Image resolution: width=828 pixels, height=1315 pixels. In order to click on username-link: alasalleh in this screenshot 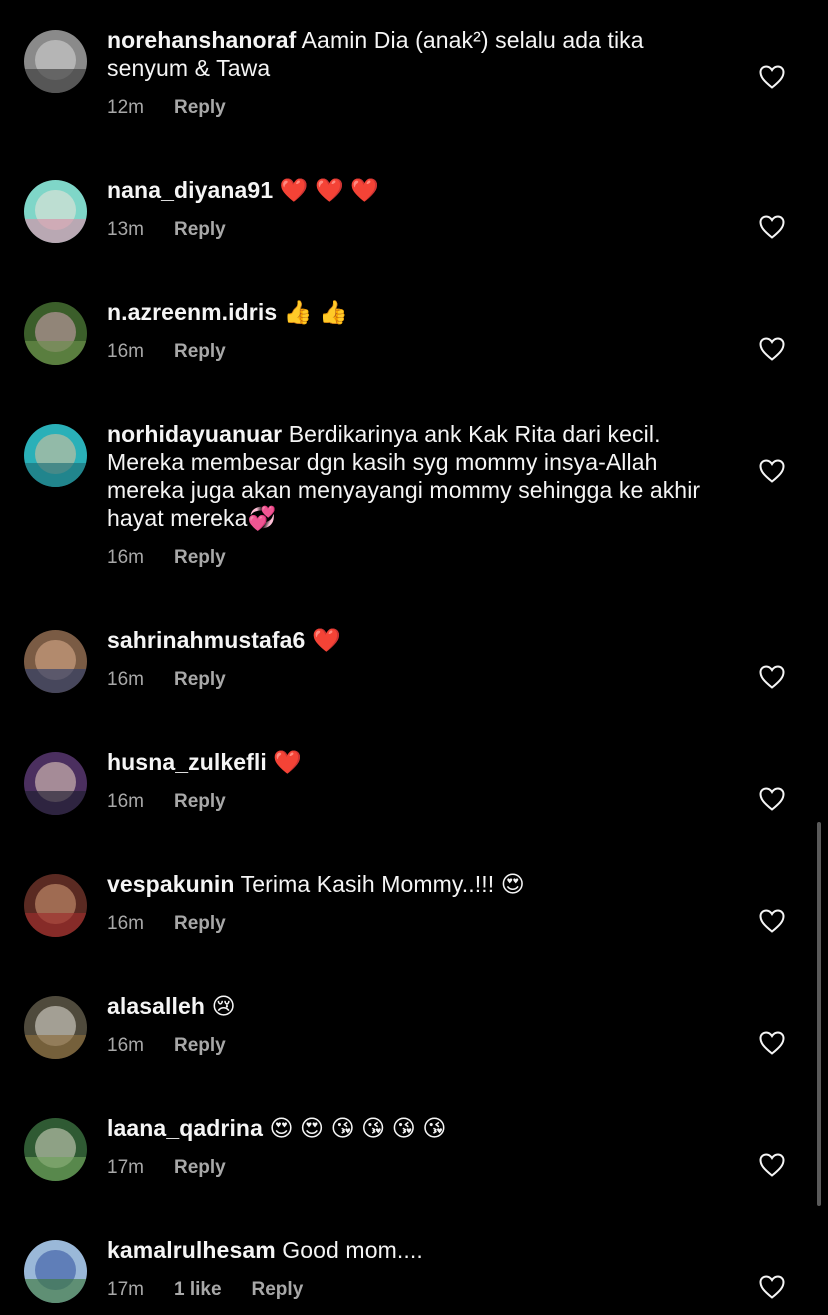, I will do `click(156, 1006)`.